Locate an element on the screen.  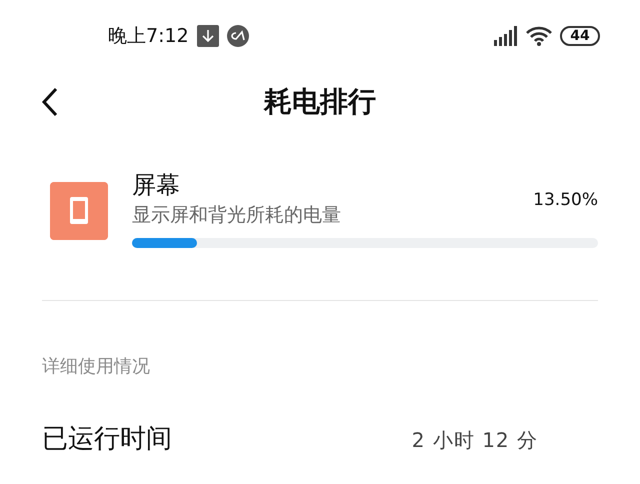
status-time: 晚上7:12 is located at coordinates (148, 36).